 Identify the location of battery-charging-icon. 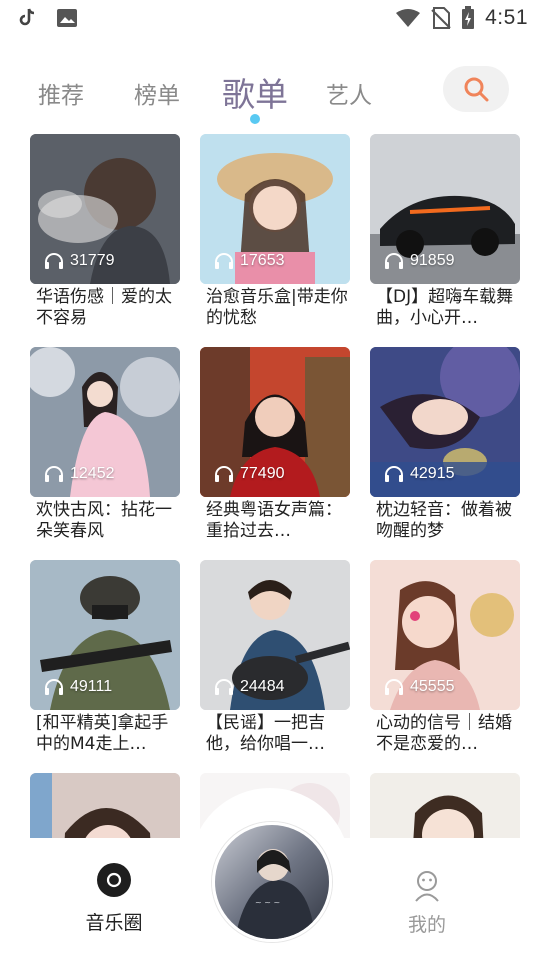
(468, 17).